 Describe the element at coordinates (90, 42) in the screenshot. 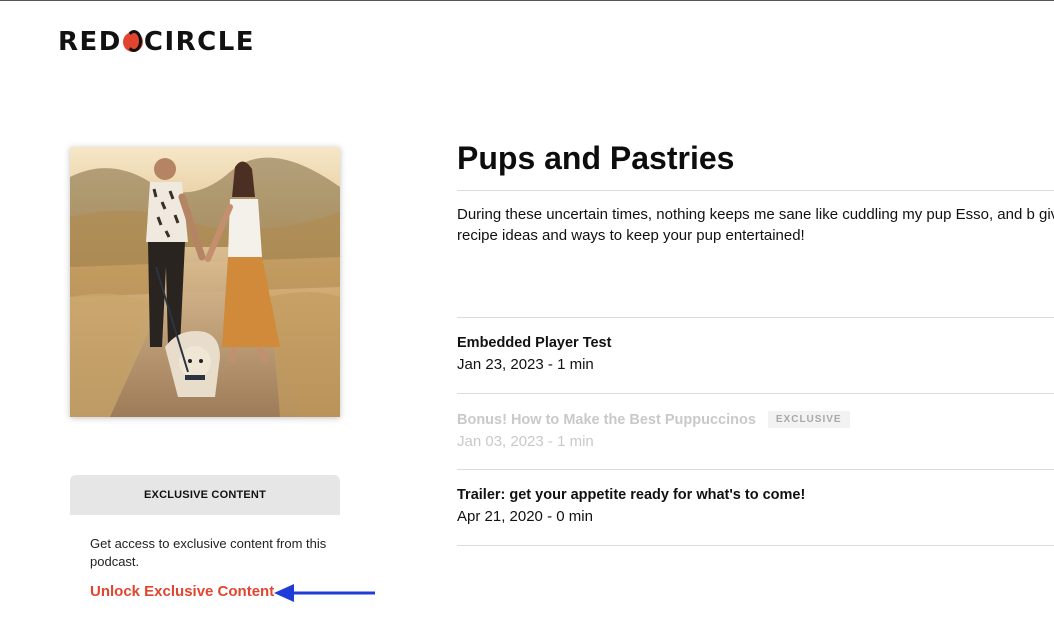

I see `logo-text-left: RED` at that location.